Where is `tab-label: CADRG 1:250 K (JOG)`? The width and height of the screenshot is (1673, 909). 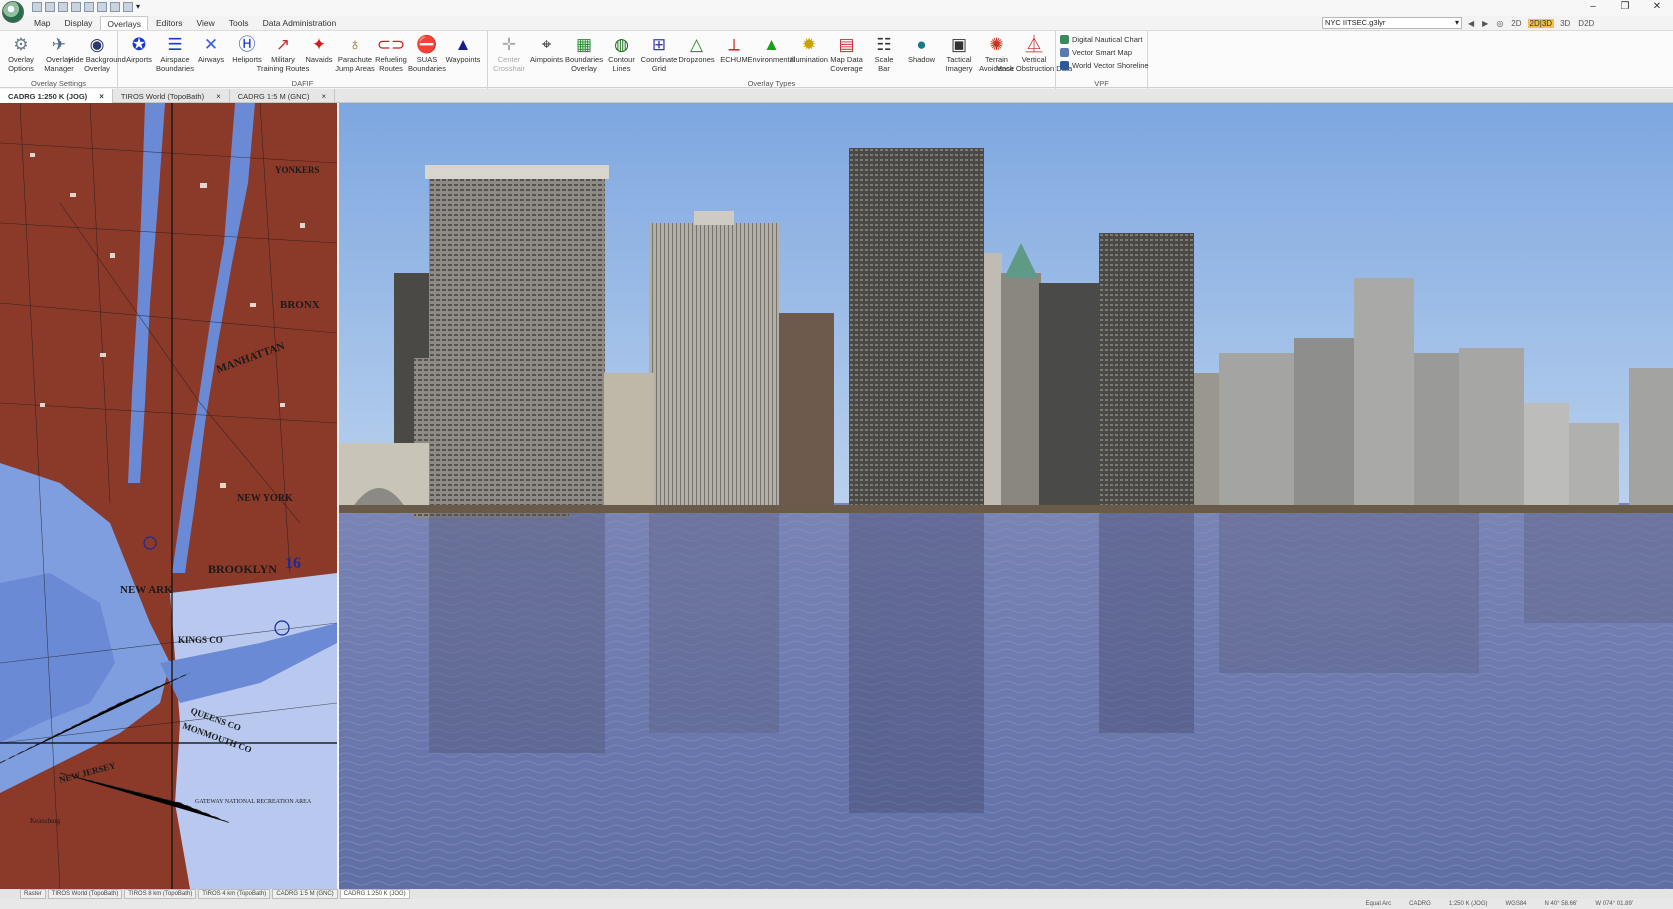
tab-label: CADRG 1:250 K (JOG) is located at coordinates (48, 96).